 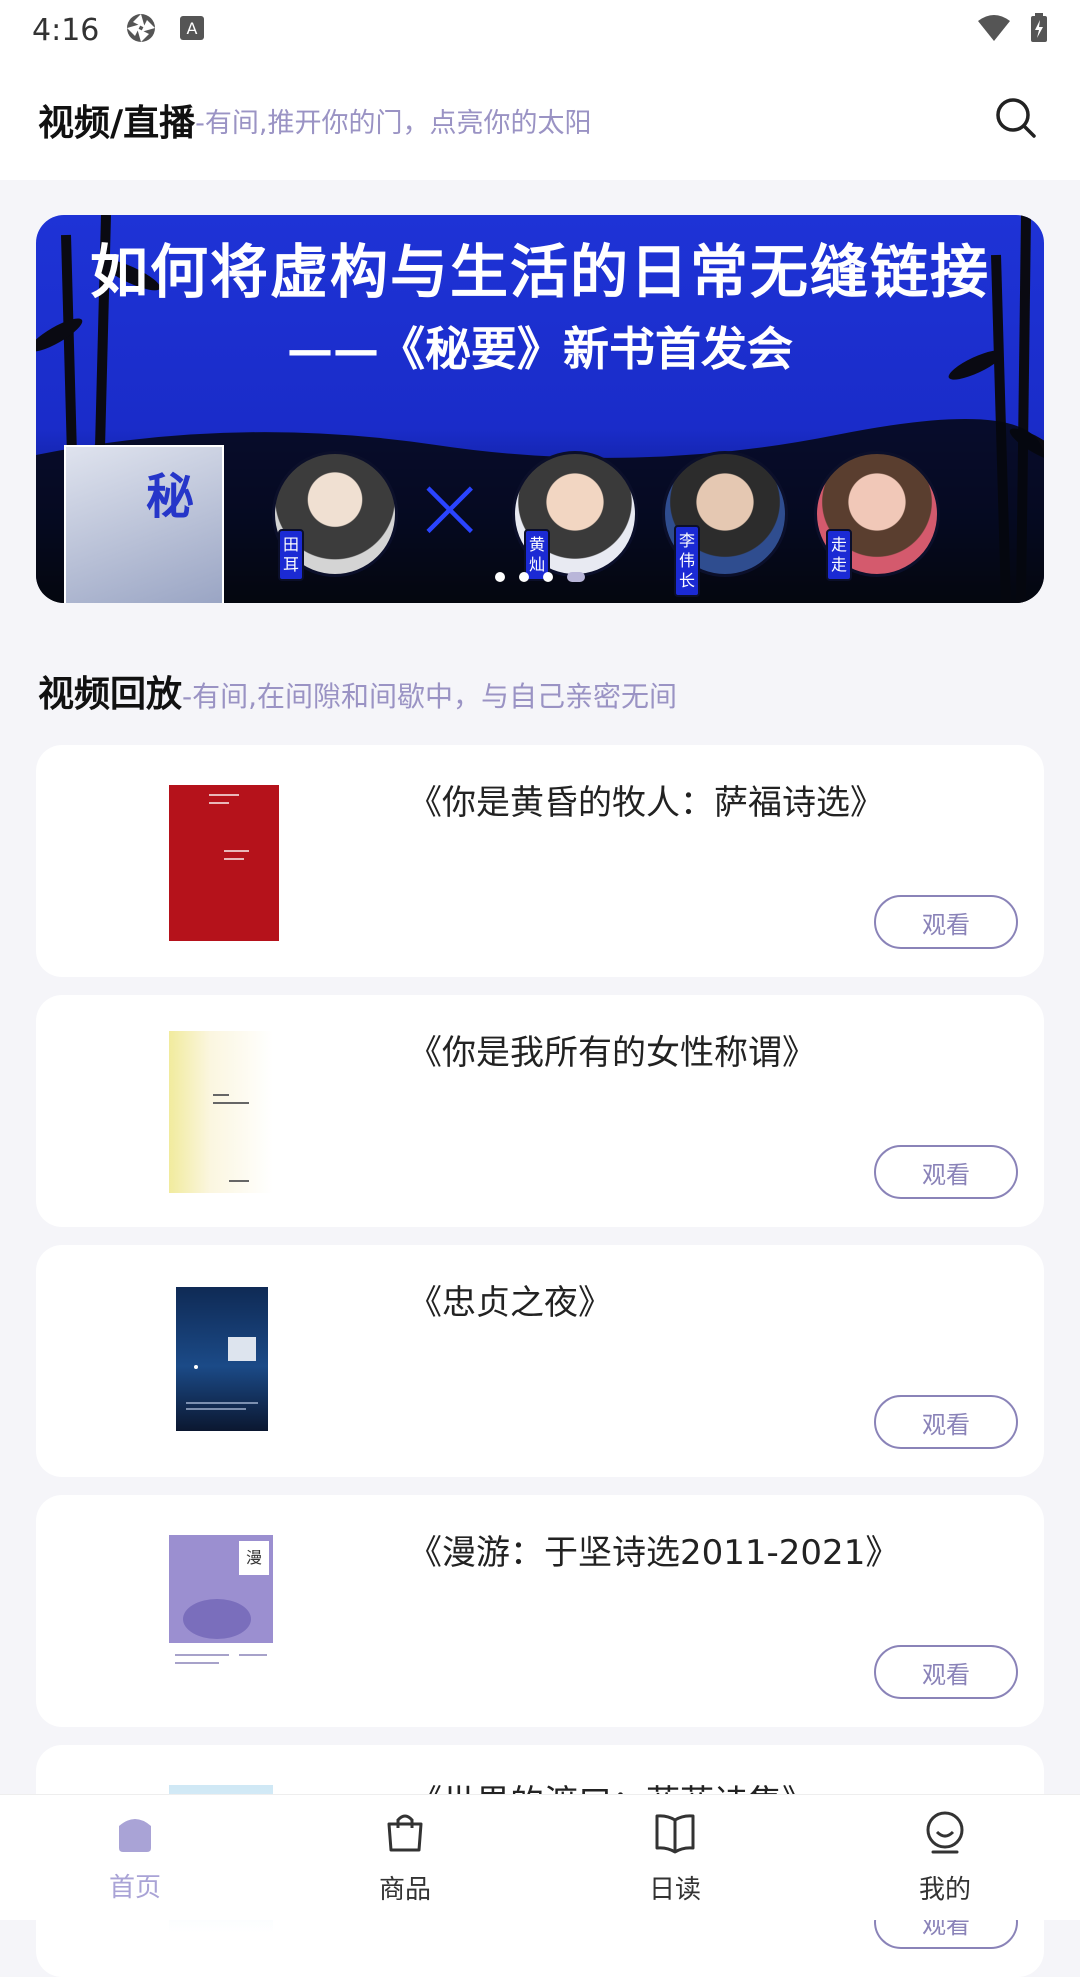 What do you see at coordinates (221, 1609) in the screenshot?
I see `book-cover: 漫` at bounding box center [221, 1609].